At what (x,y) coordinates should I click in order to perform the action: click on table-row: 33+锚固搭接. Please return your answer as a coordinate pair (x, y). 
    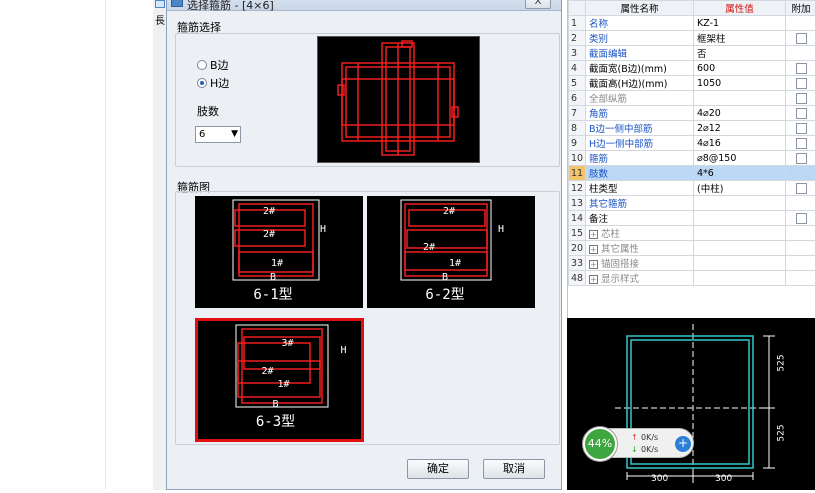
    Looking at the image, I should click on (692, 263).